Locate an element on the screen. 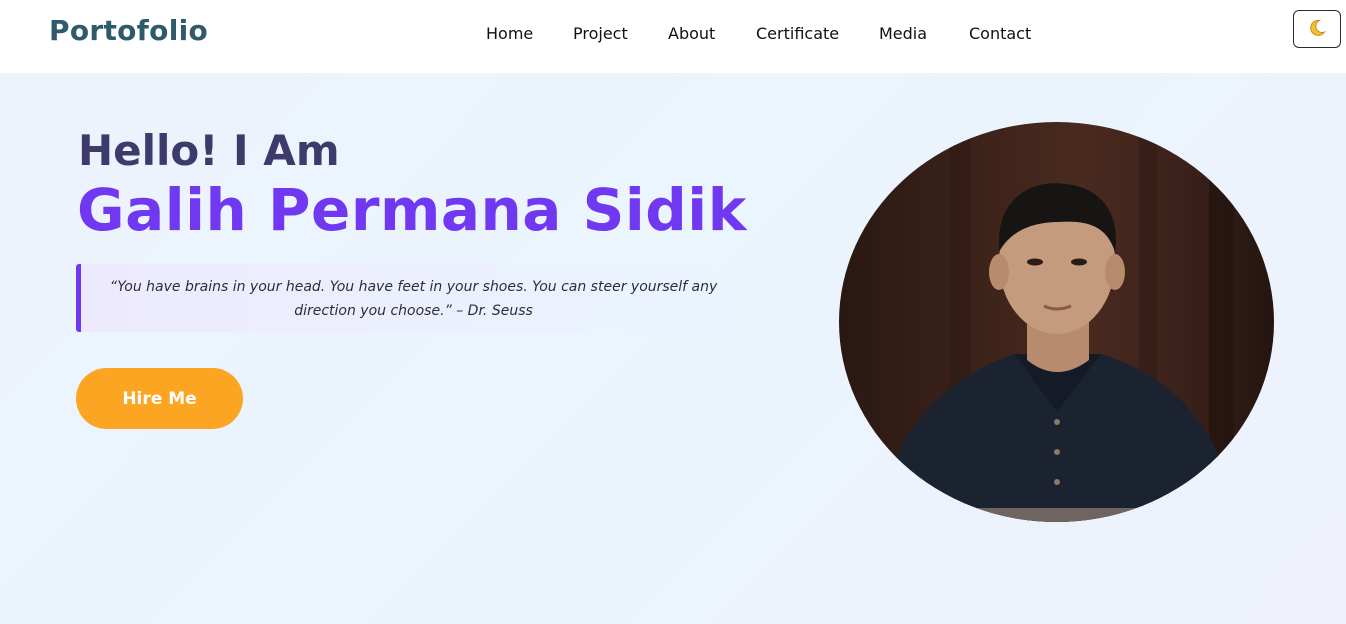  moon-icon is located at coordinates (1317, 29).